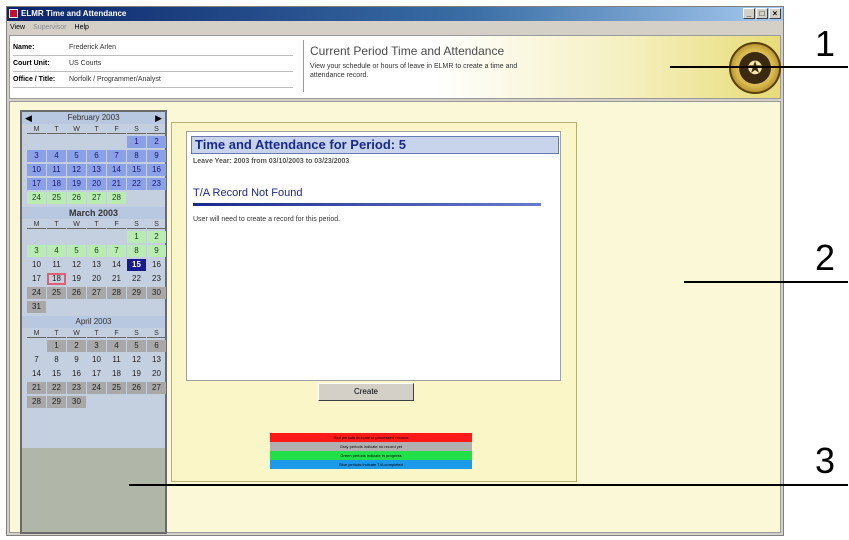 Image resolution: width=849 pixels, height=540 pixels. I want to click on maximize-button: □, so click(762, 13).